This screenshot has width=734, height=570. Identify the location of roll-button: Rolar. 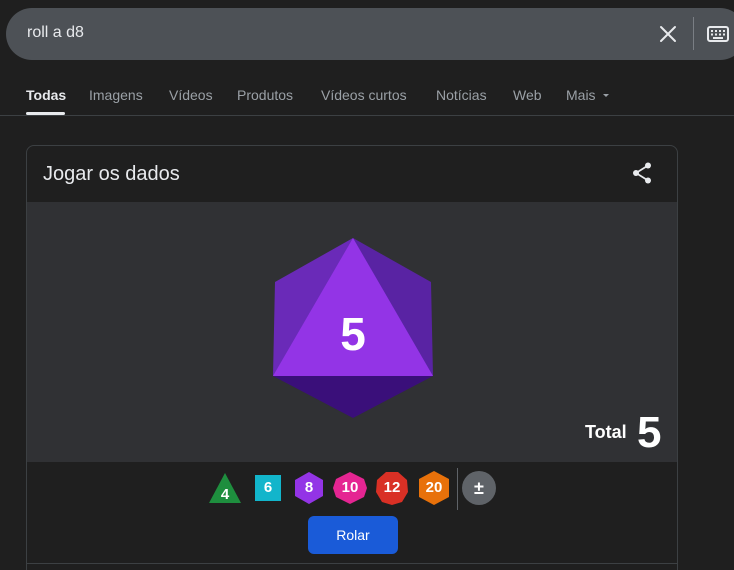
(353, 535).